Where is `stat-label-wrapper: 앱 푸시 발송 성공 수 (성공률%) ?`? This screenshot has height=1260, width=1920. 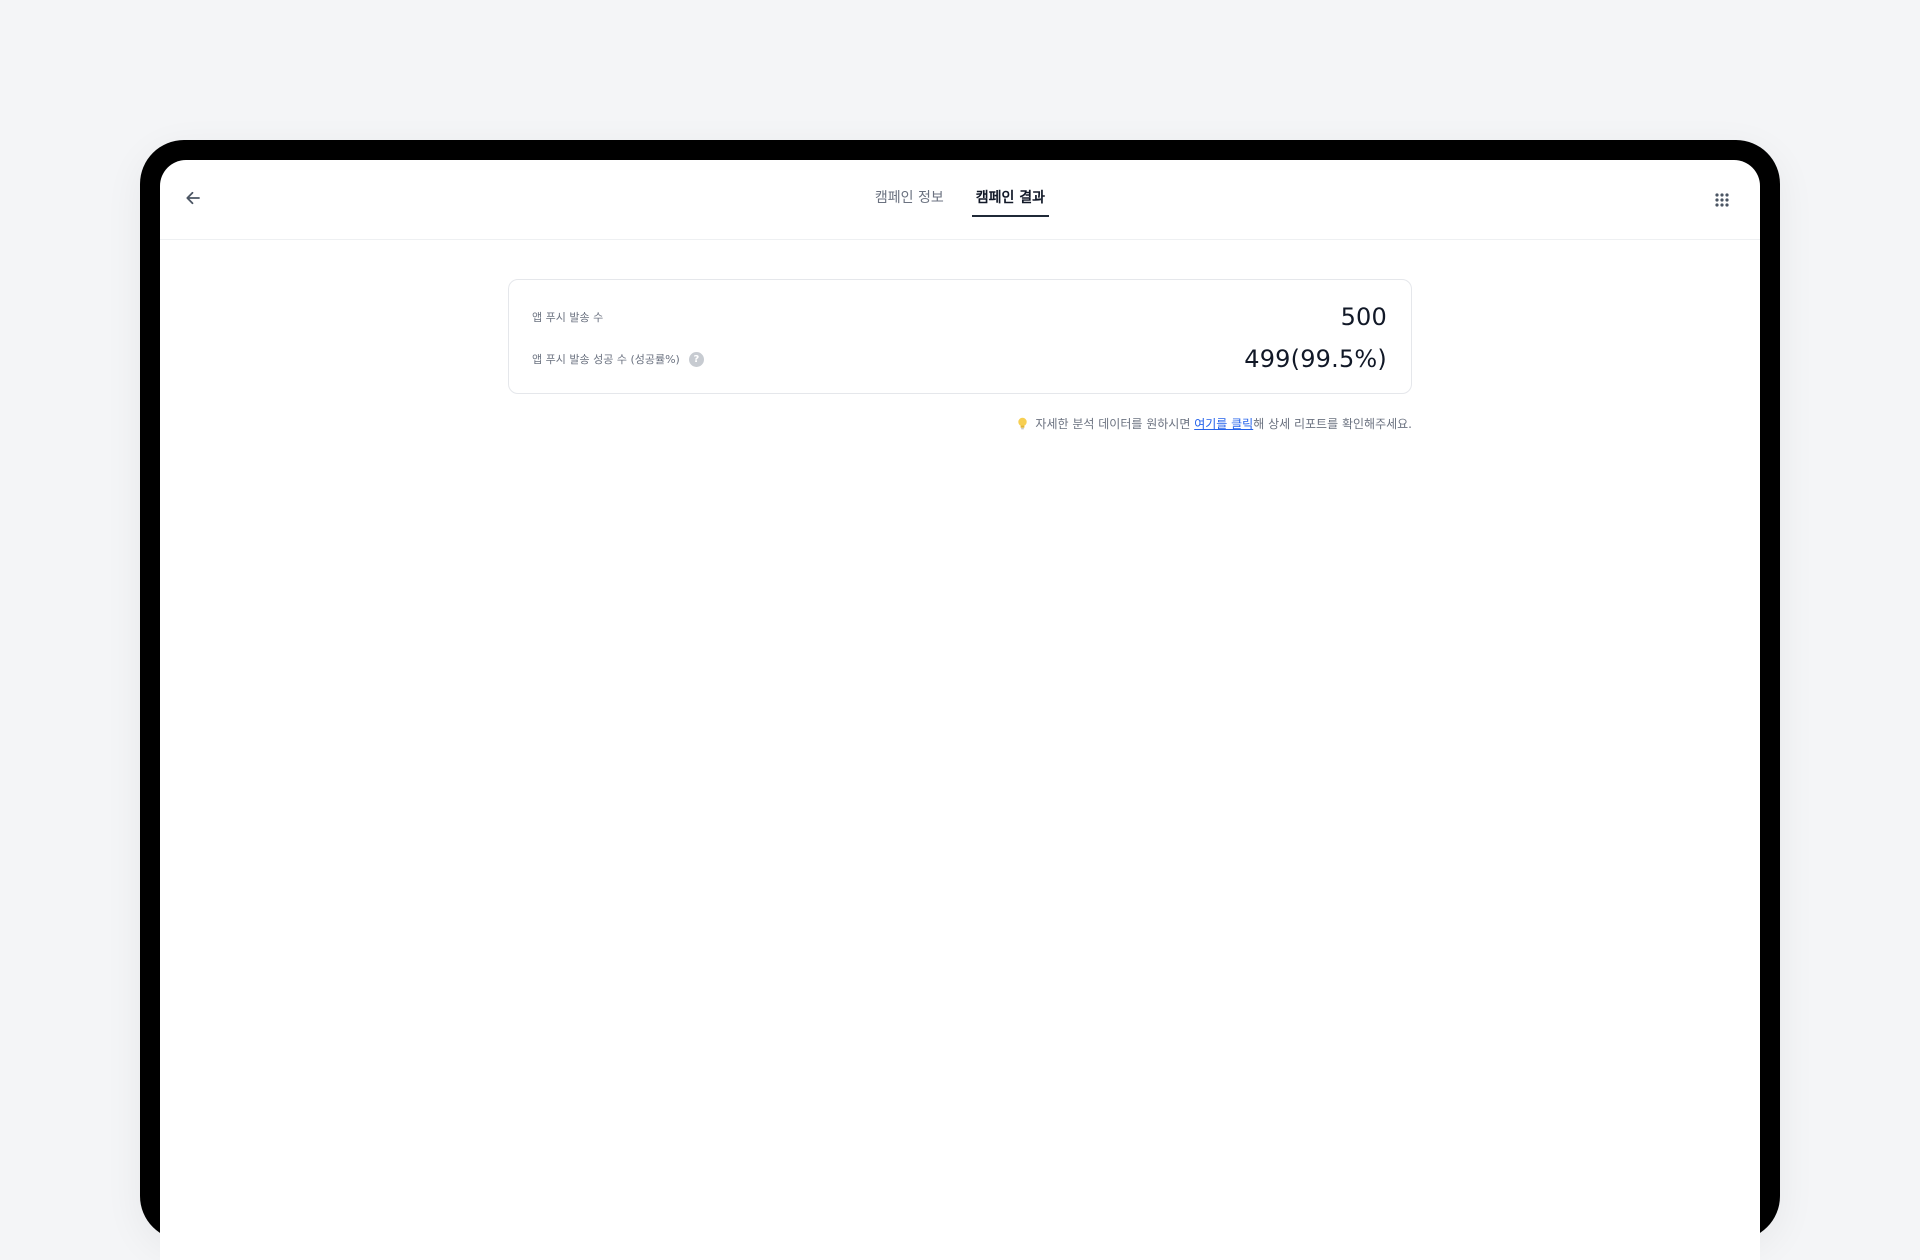 stat-label-wrapper: 앱 푸시 발송 성공 수 (성공률%) ? is located at coordinates (618, 359).